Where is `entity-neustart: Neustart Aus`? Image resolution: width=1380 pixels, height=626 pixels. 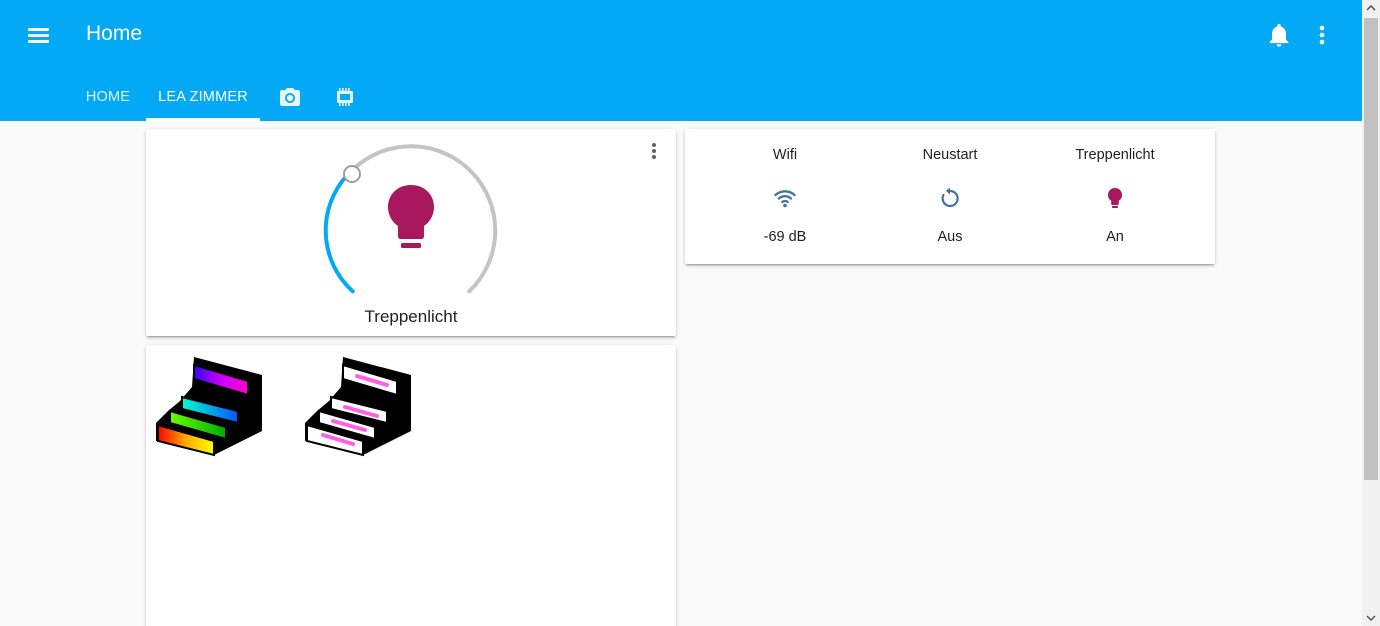
entity-neustart: Neustart Aus is located at coordinates (950, 196).